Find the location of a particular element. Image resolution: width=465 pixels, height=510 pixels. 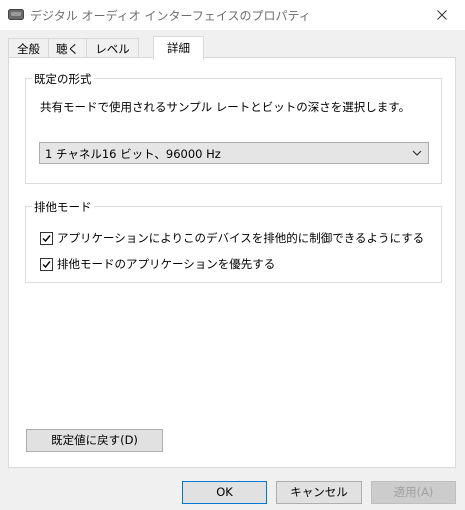

priority-exclusive-label: 排他モードのアプリケーションを優先する is located at coordinates (166, 264).